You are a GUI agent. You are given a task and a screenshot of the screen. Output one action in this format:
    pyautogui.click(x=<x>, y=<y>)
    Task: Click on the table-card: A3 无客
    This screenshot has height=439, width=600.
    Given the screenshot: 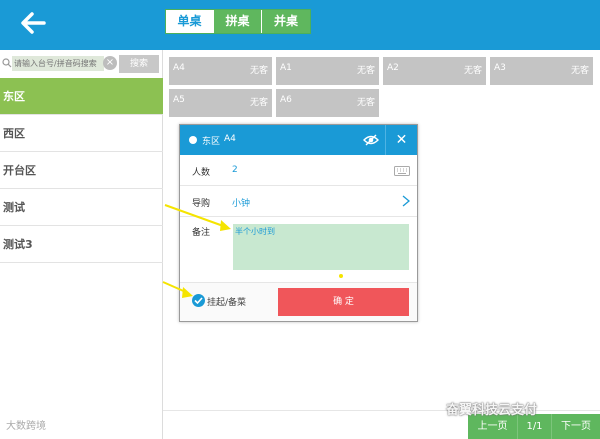 What is the action you would take?
    pyautogui.click(x=541, y=71)
    